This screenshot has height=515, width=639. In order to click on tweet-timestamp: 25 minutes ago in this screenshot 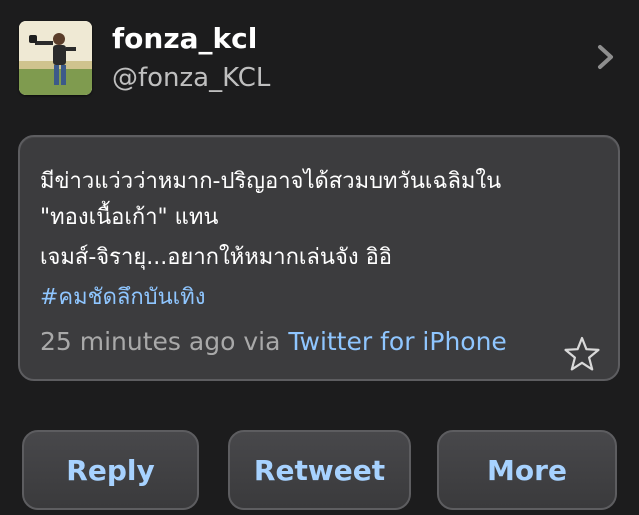, I will do `click(138, 341)`.